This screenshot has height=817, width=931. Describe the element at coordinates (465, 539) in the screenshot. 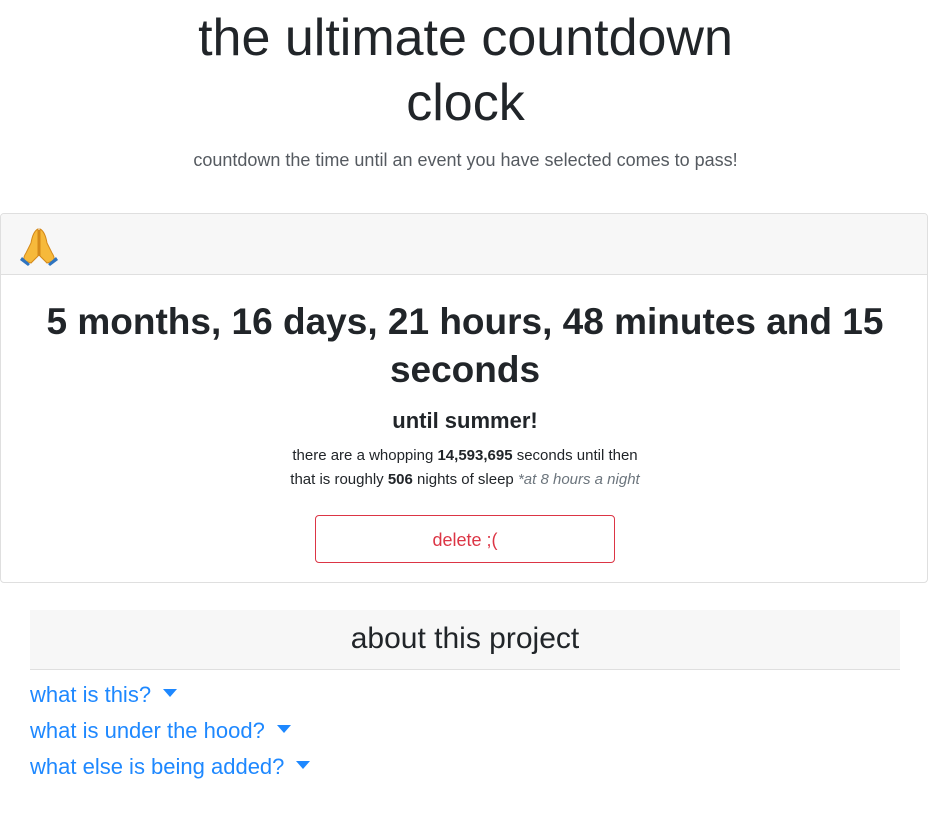

I see `delete-button: delete ;(` at that location.